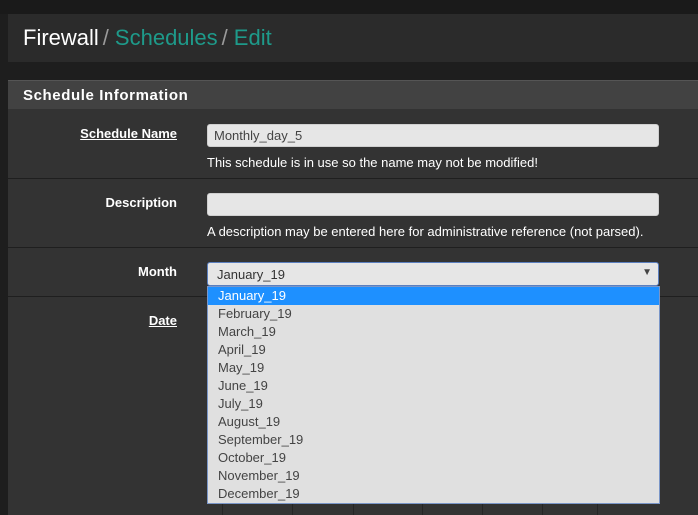  What do you see at coordinates (349, 7) in the screenshot?
I see `top-bar` at bounding box center [349, 7].